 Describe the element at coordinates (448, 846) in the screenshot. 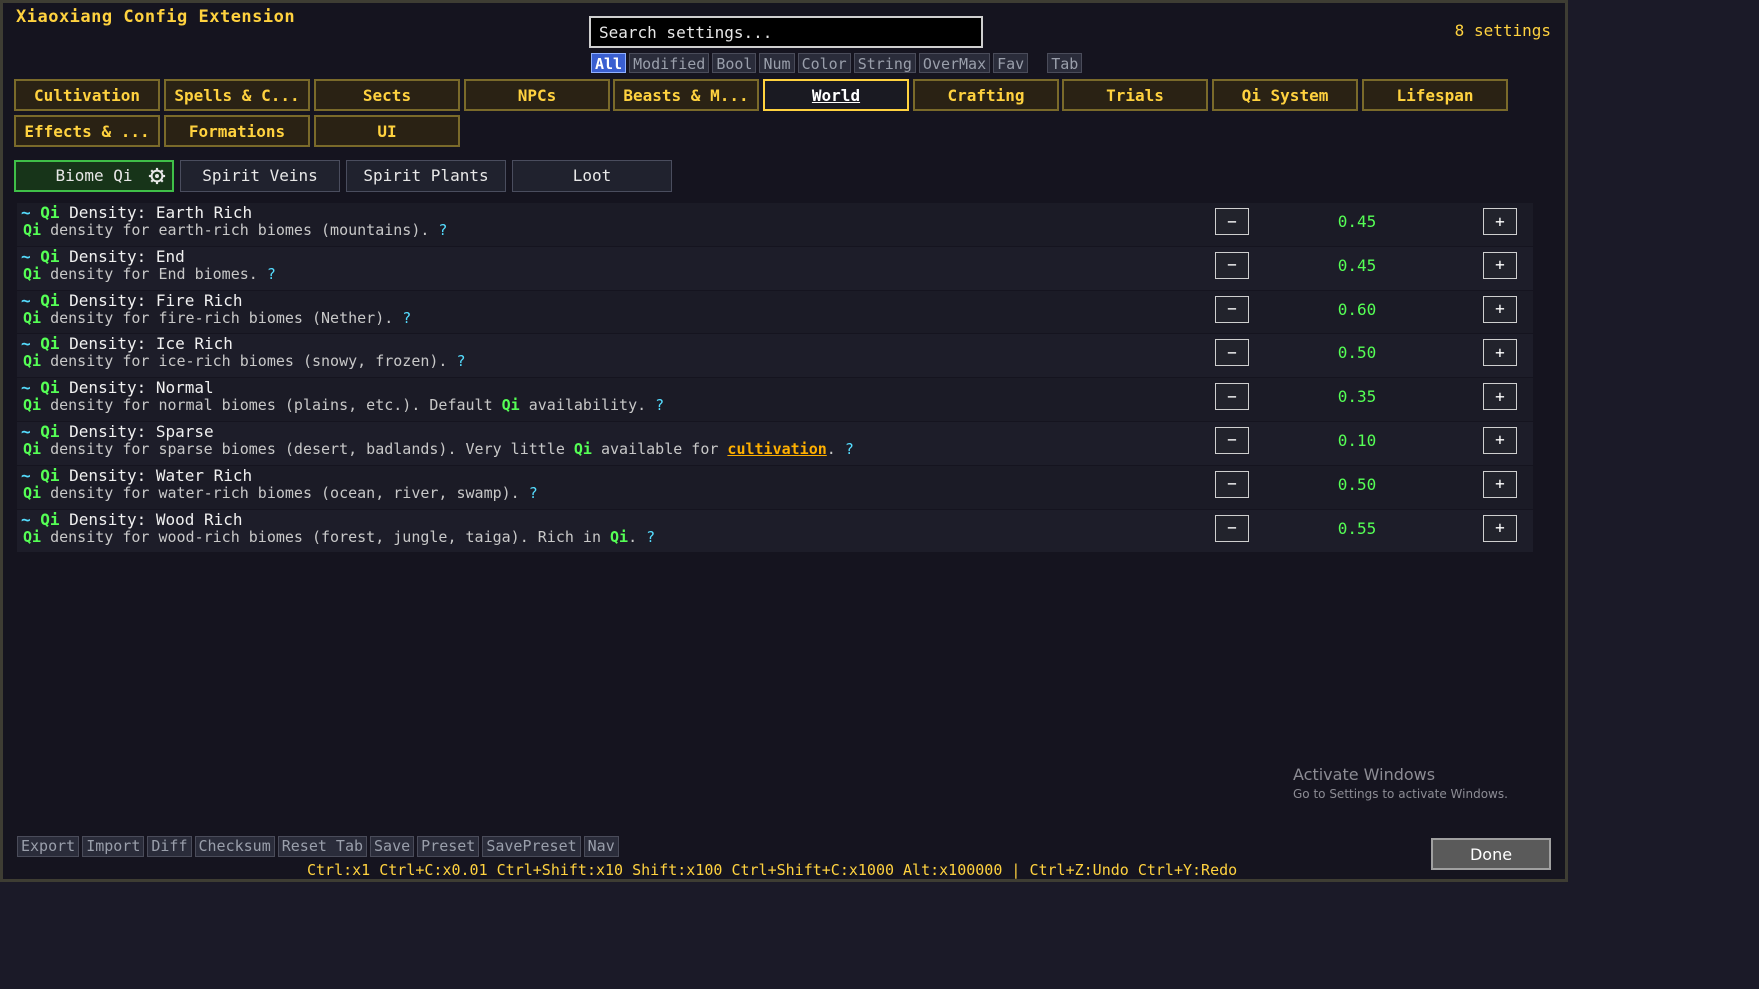

I see `preset-button: Preset` at that location.